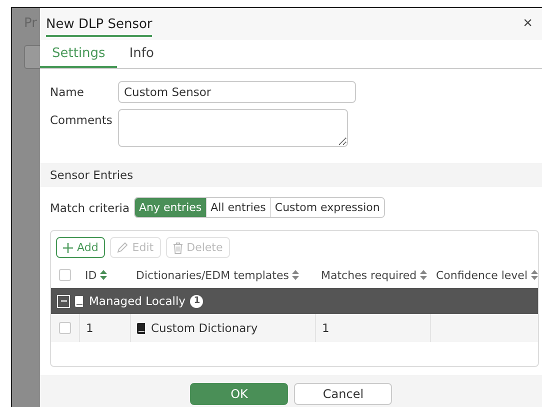 This screenshot has height=407, width=542. What do you see at coordinates (170, 207) in the screenshot?
I see `segment-button: Any entries` at bounding box center [170, 207].